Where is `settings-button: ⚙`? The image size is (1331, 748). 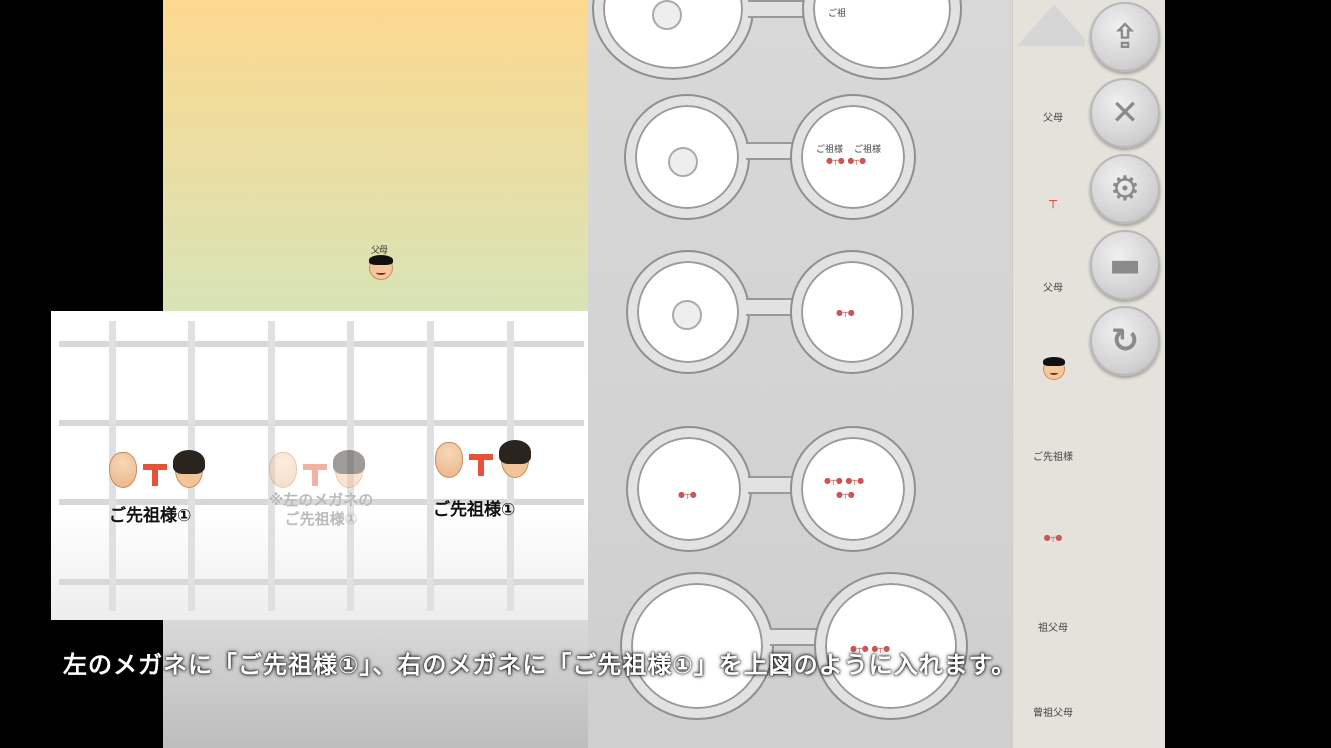 settings-button: ⚙ is located at coordinates (1125, 189).